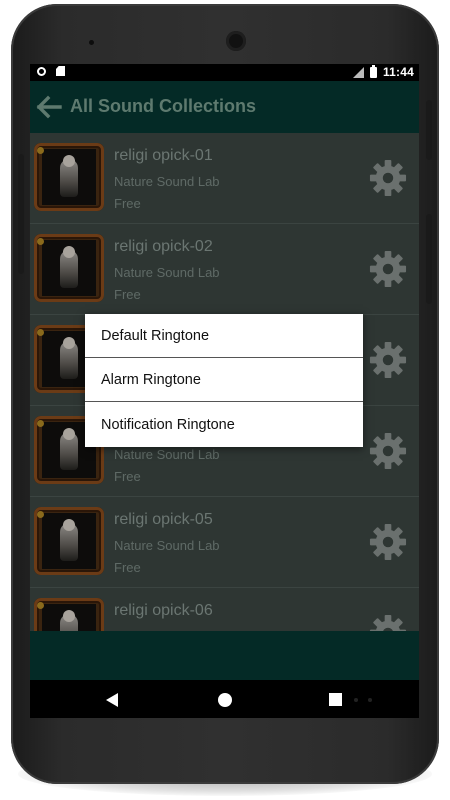 This screenshot has height=800, width=450. Describe the element at coordinates (163, 106) in the screenshot. I see `page-title: All Sound Collections` at that location.